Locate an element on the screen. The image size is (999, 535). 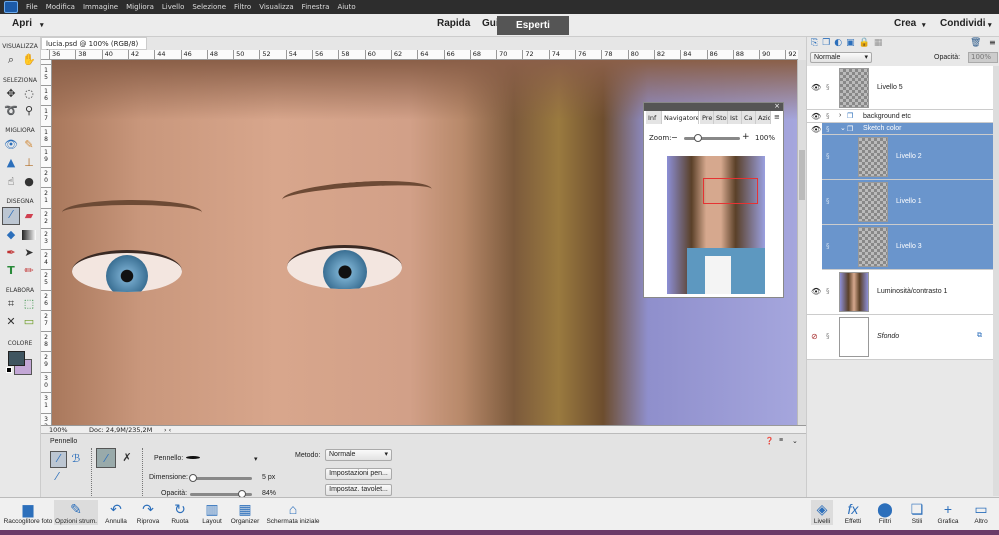
help-icon: ❓ is located at coordinates (769, 441).